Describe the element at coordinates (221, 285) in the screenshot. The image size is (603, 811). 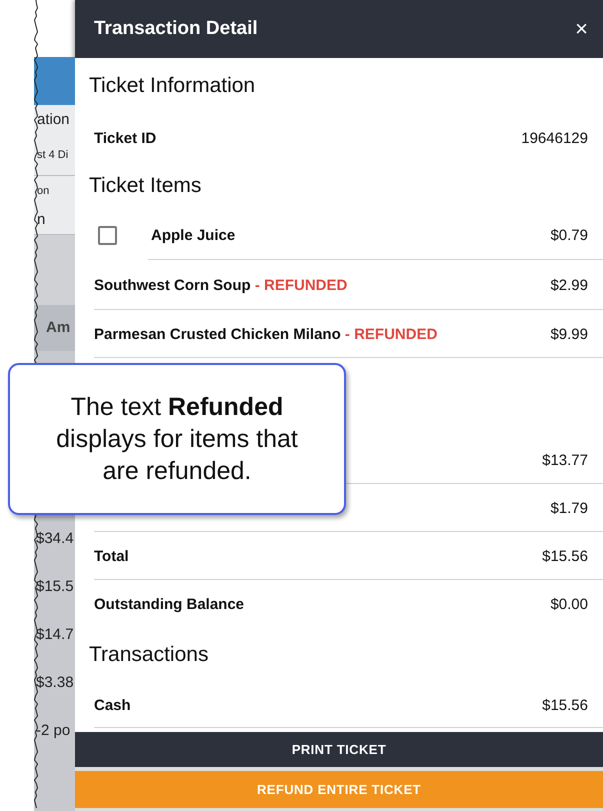
I see `item-label: Southwest Corn Soup - REFUNDED` at that location.